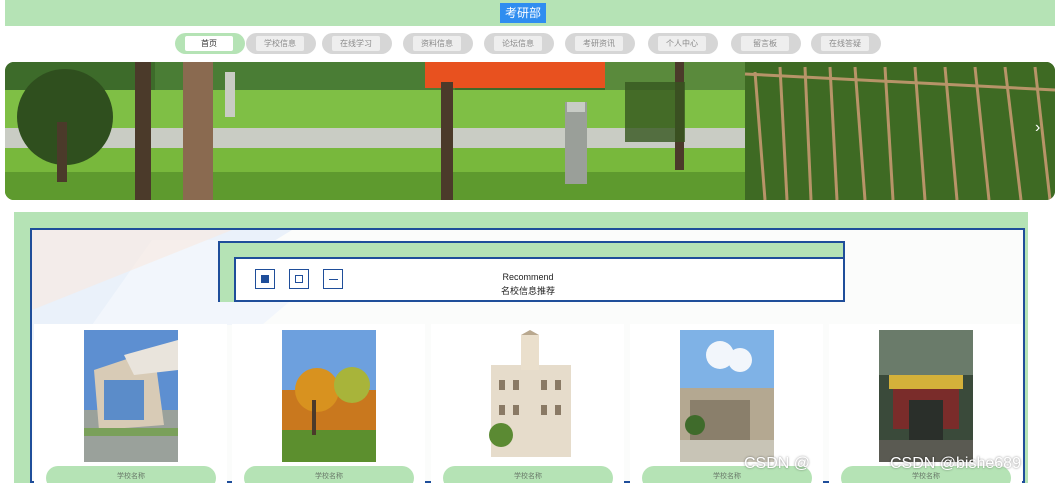 This screenshot has height=483, width=1057. I want to click on nav-item-label: 个人中心, so click(682, 43).